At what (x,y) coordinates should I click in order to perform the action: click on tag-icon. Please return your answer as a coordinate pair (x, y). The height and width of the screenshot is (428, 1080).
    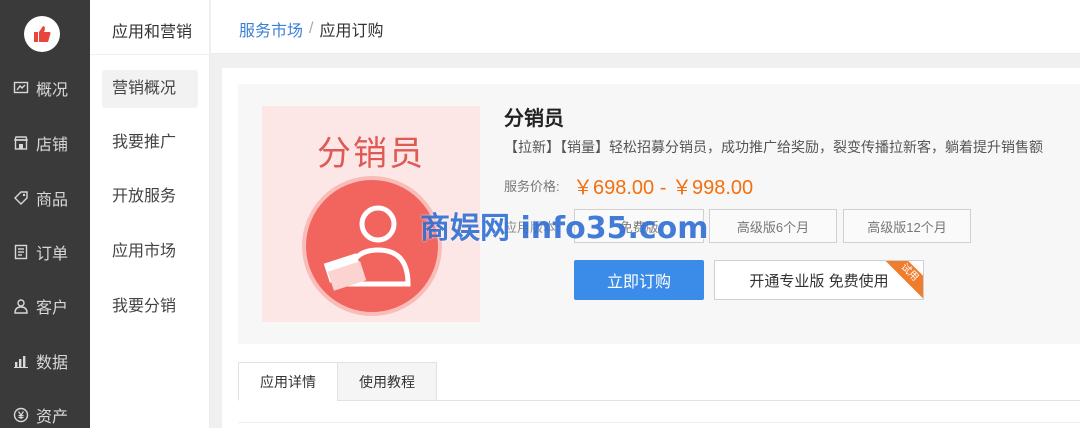
    Looking at the image, I should click on (21, 198).